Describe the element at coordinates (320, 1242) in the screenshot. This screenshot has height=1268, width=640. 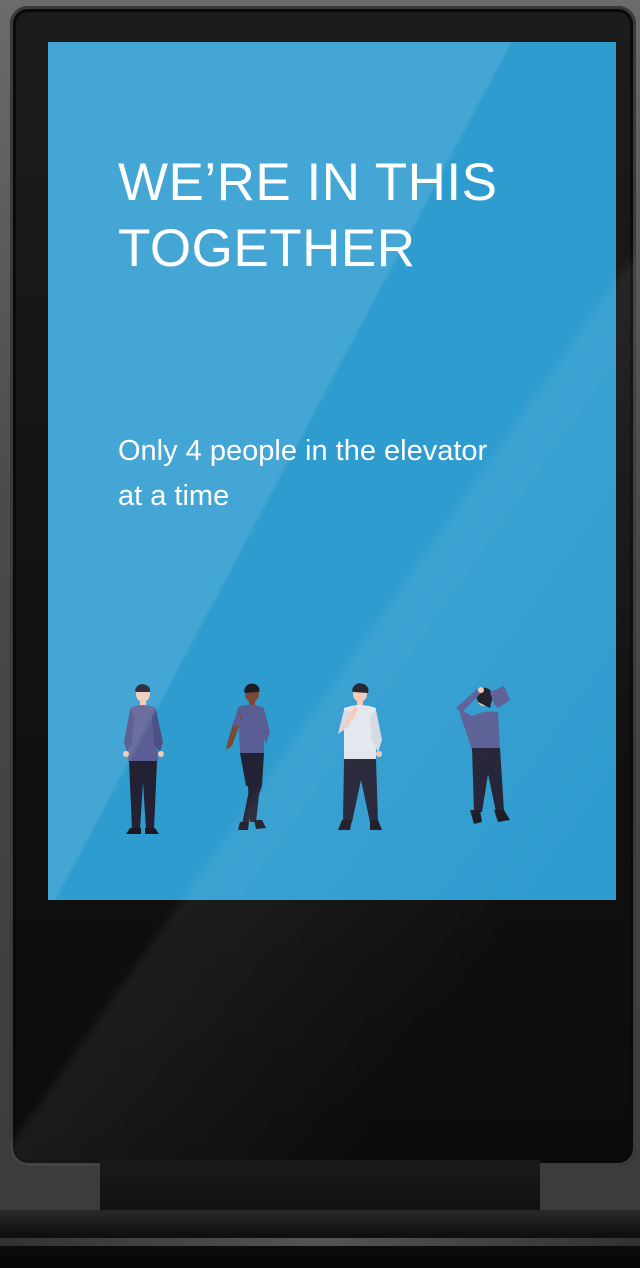
I see `kiosk-base-edge` at that location.